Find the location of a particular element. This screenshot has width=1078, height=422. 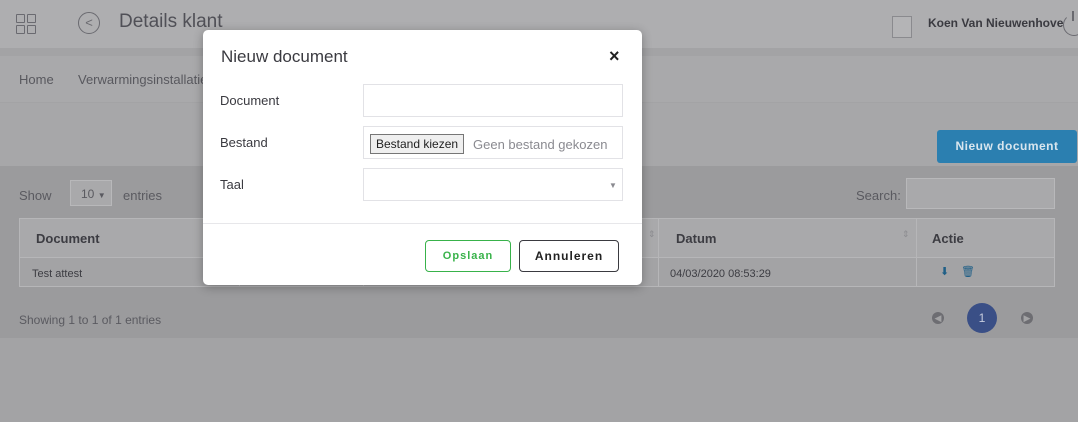

search-label: Search: is located at coordinates (878, 195).